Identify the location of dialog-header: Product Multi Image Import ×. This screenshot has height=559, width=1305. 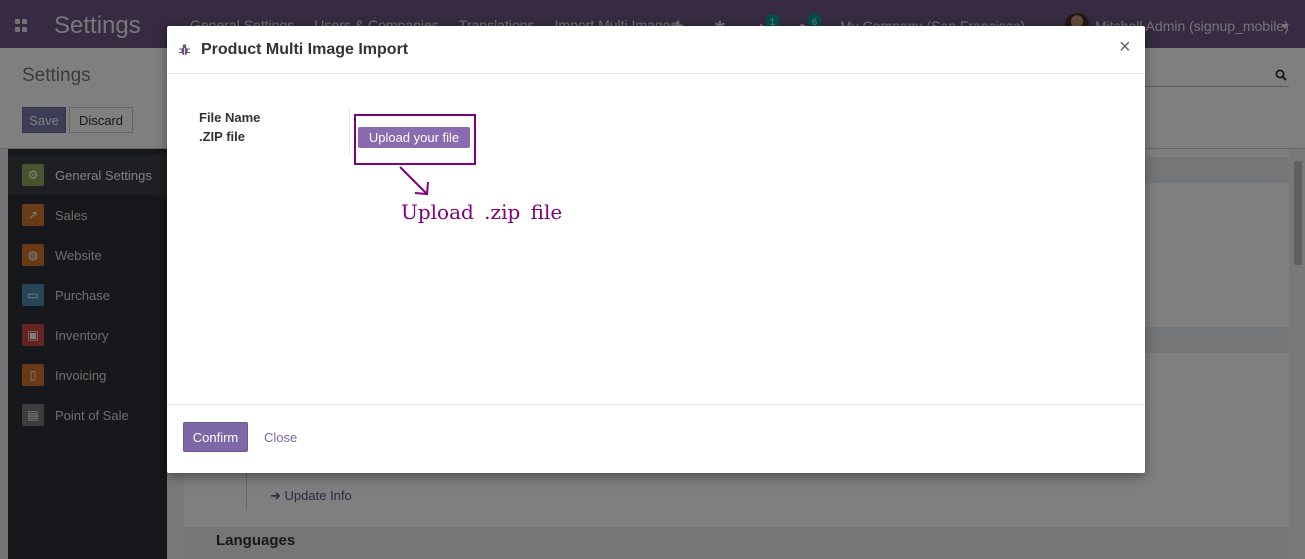
(656, 50).